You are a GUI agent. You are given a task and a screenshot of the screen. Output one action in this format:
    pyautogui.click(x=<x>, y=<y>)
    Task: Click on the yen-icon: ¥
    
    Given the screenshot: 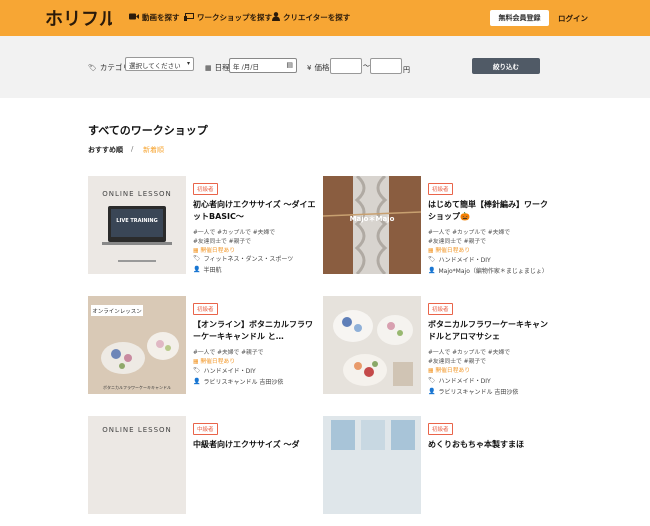 What is the action you would take?
    pyautogui.click(x=309, y=67)
    